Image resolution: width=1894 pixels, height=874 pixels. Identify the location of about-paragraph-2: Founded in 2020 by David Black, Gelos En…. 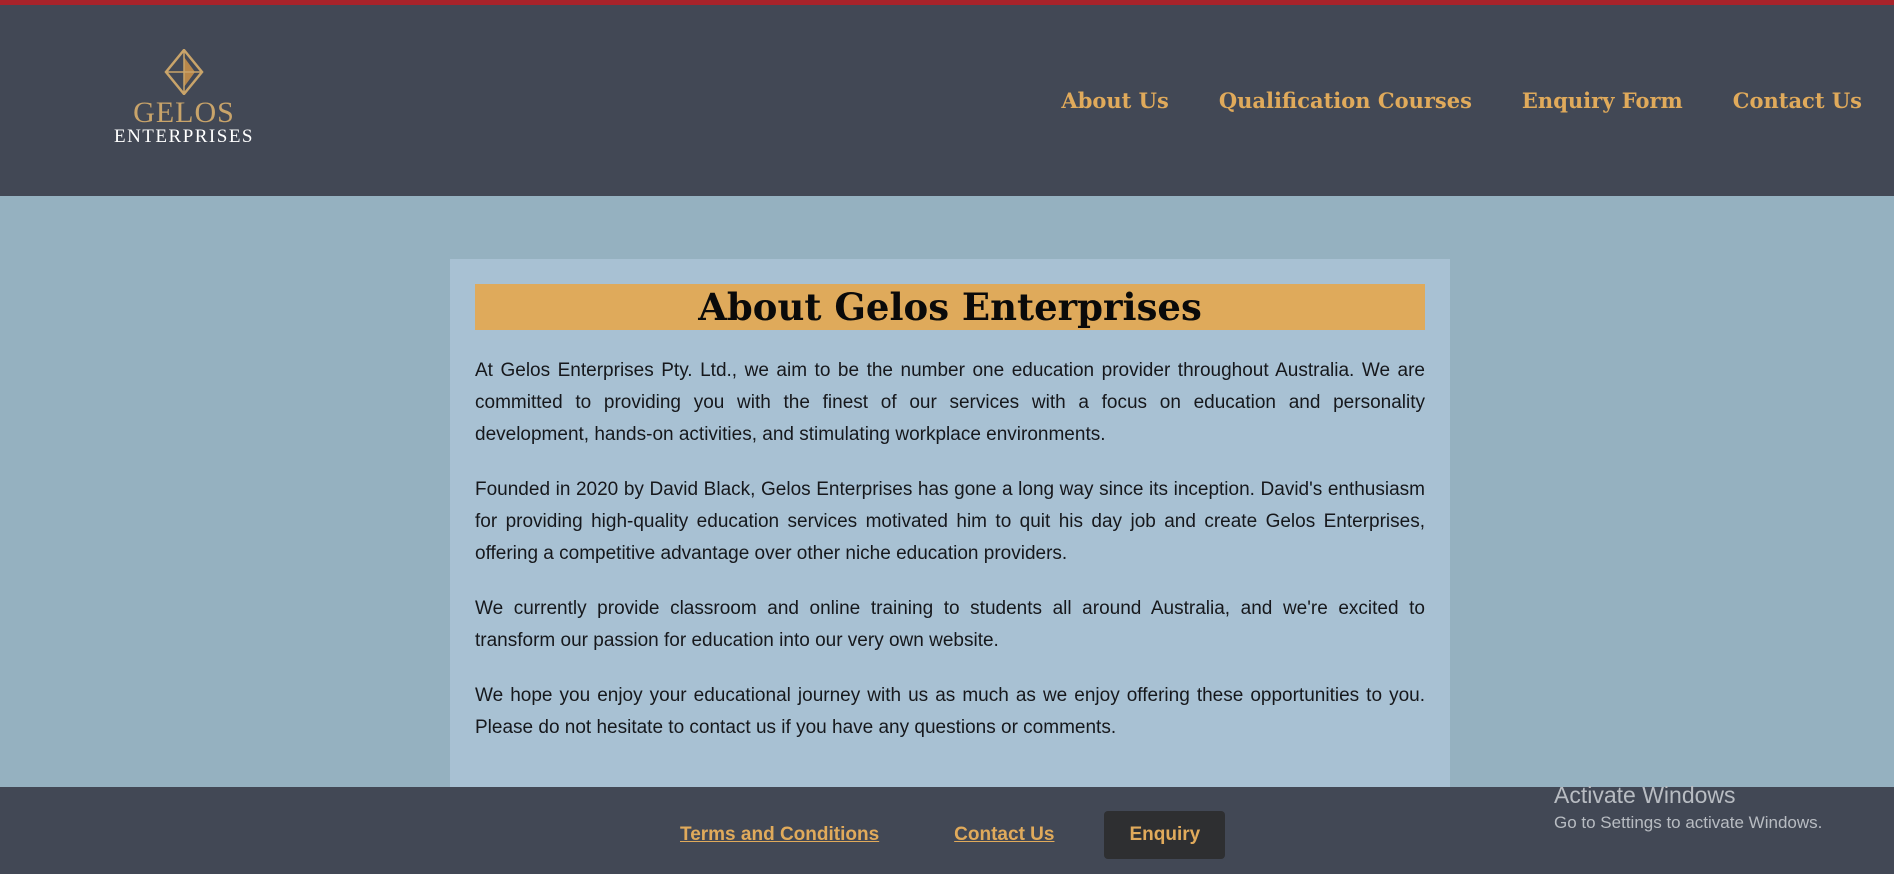
(950, 521).